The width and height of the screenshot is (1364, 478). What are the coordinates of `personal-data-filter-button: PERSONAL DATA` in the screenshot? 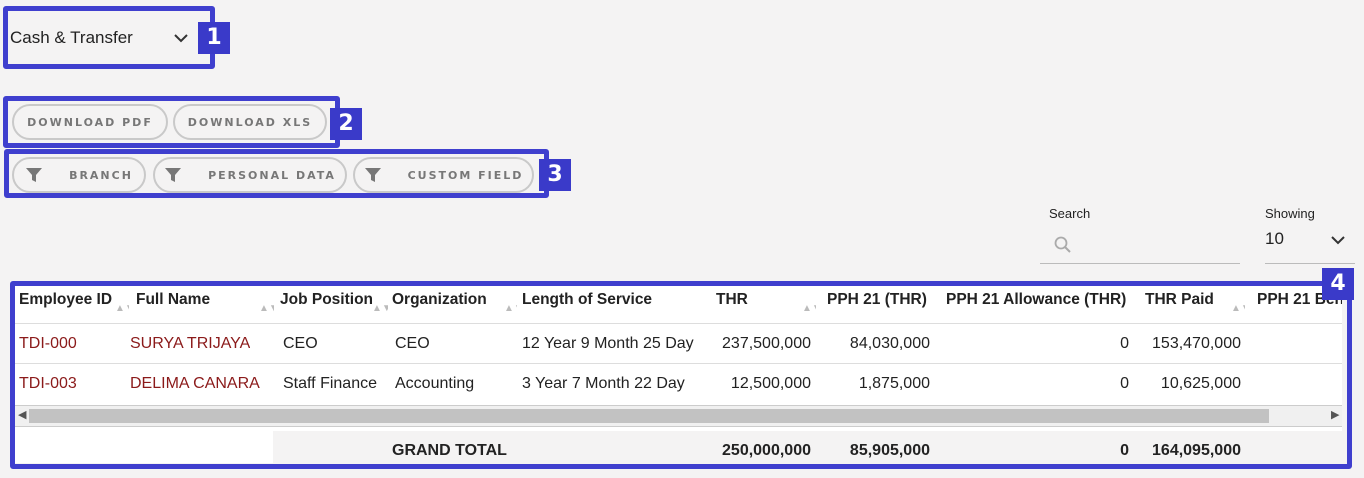 It's located at (250, 175).